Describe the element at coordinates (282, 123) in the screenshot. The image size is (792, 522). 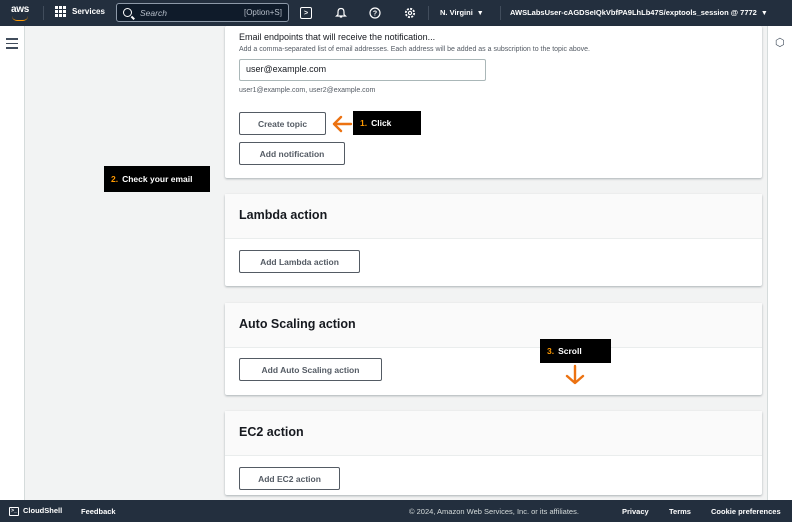
I see `create-topic-button: Create topic` at that location.